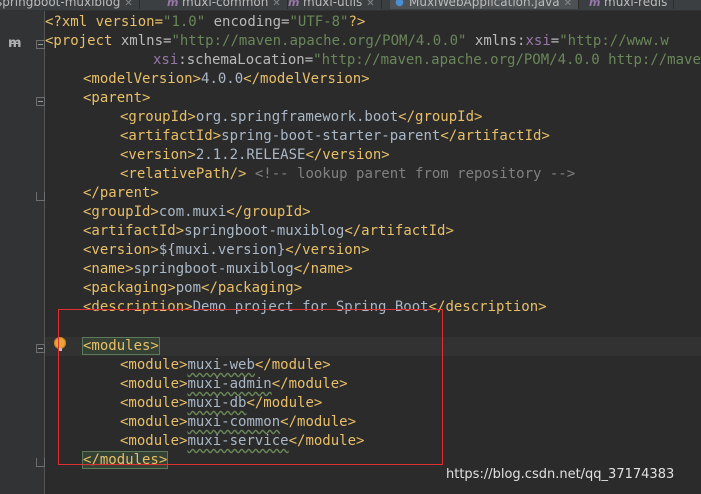  I want to click on maven-icon: m̶, so click(15, 44).